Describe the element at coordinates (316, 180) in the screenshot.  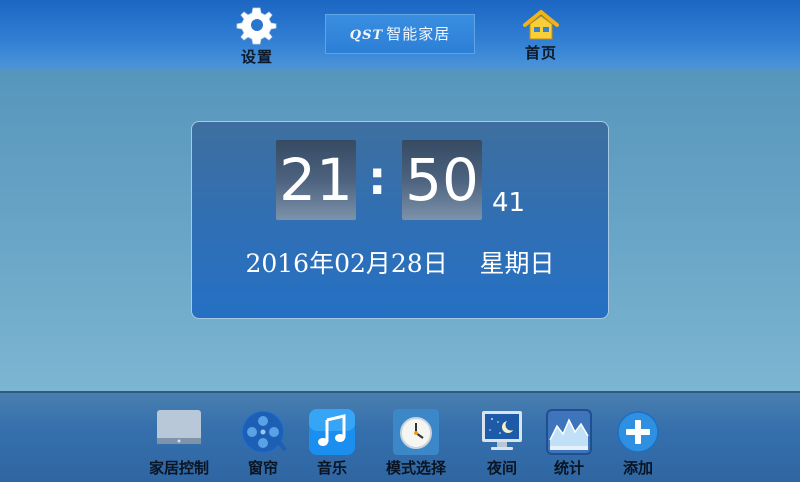
I see `clock-hours: 21` at that location.